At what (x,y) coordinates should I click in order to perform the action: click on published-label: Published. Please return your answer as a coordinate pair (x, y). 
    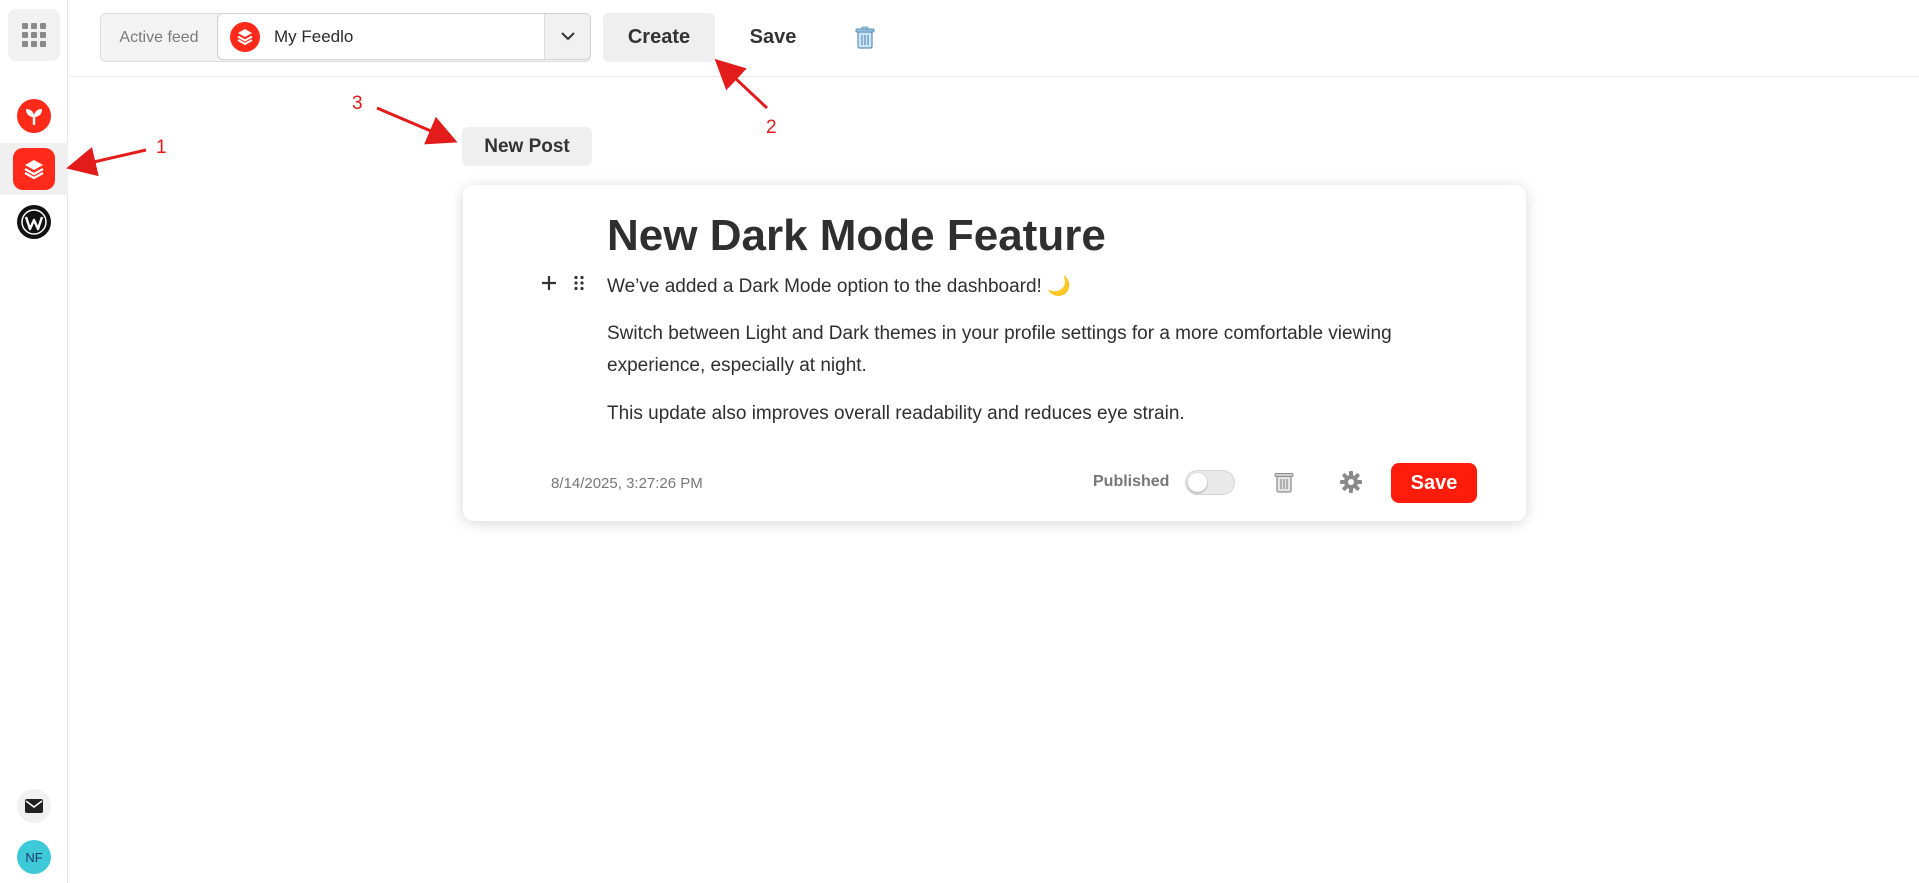
    Looking at the image, I should click on (1131, 481).